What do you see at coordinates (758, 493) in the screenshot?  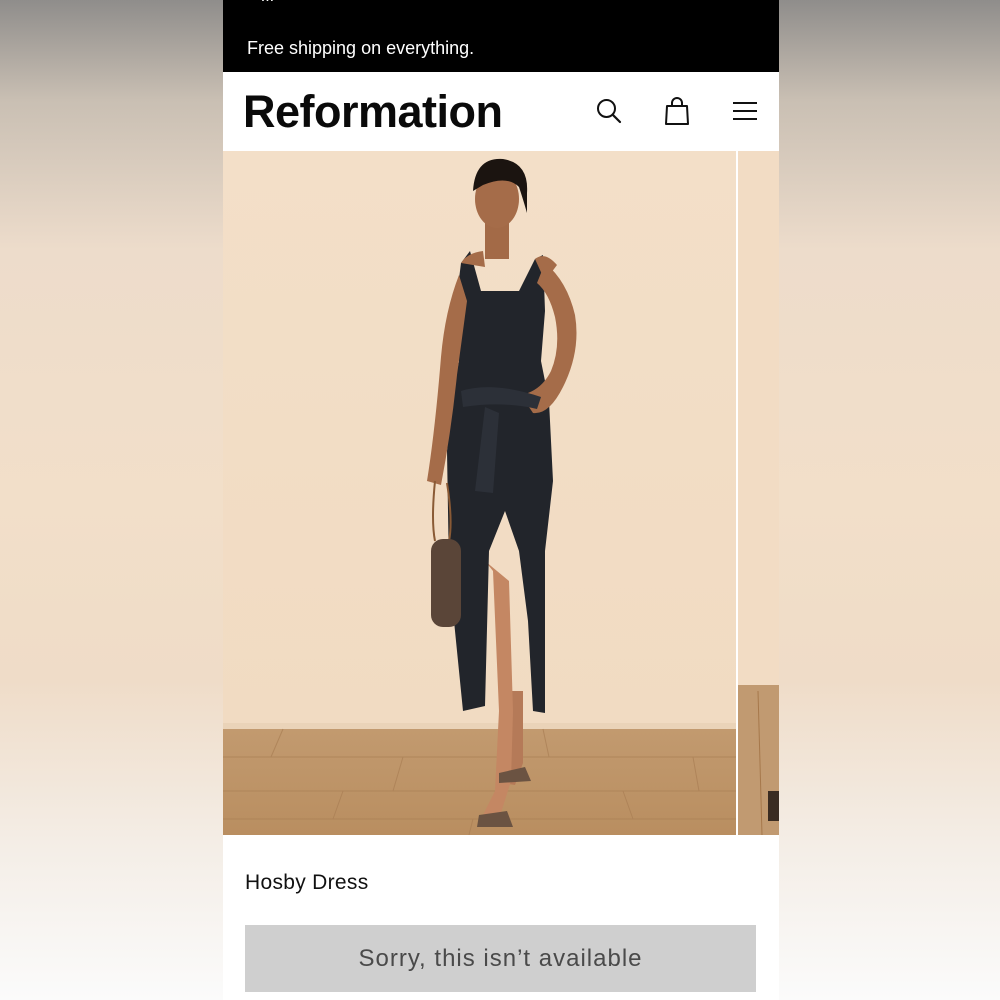 I see `product-photo-next-partial` at bounding box center [758, 493].